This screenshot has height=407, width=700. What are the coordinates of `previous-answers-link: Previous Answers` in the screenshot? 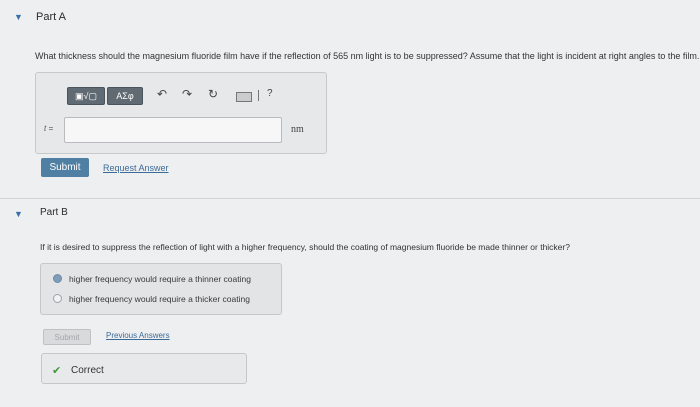 It's located at (138, 335).